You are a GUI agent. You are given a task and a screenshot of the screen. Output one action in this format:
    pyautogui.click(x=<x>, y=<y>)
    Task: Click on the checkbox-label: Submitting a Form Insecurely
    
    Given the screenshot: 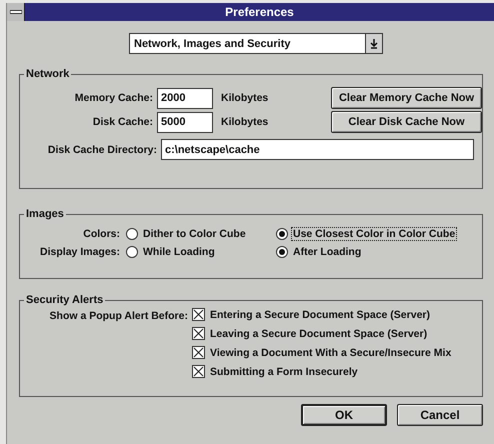 What is the action you would take?
    pyautogui.click(x=284, y=372)
    